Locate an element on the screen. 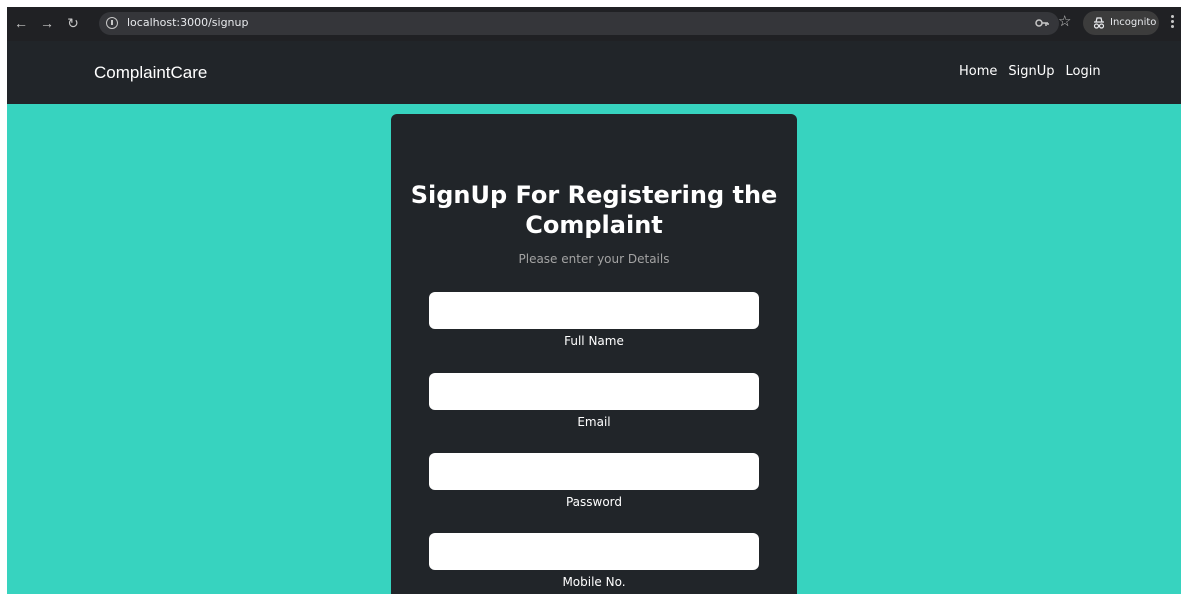 The height and width of the screenshot is (594, 1181). nav-link-login: Login is located at coordinates (1083, 72).